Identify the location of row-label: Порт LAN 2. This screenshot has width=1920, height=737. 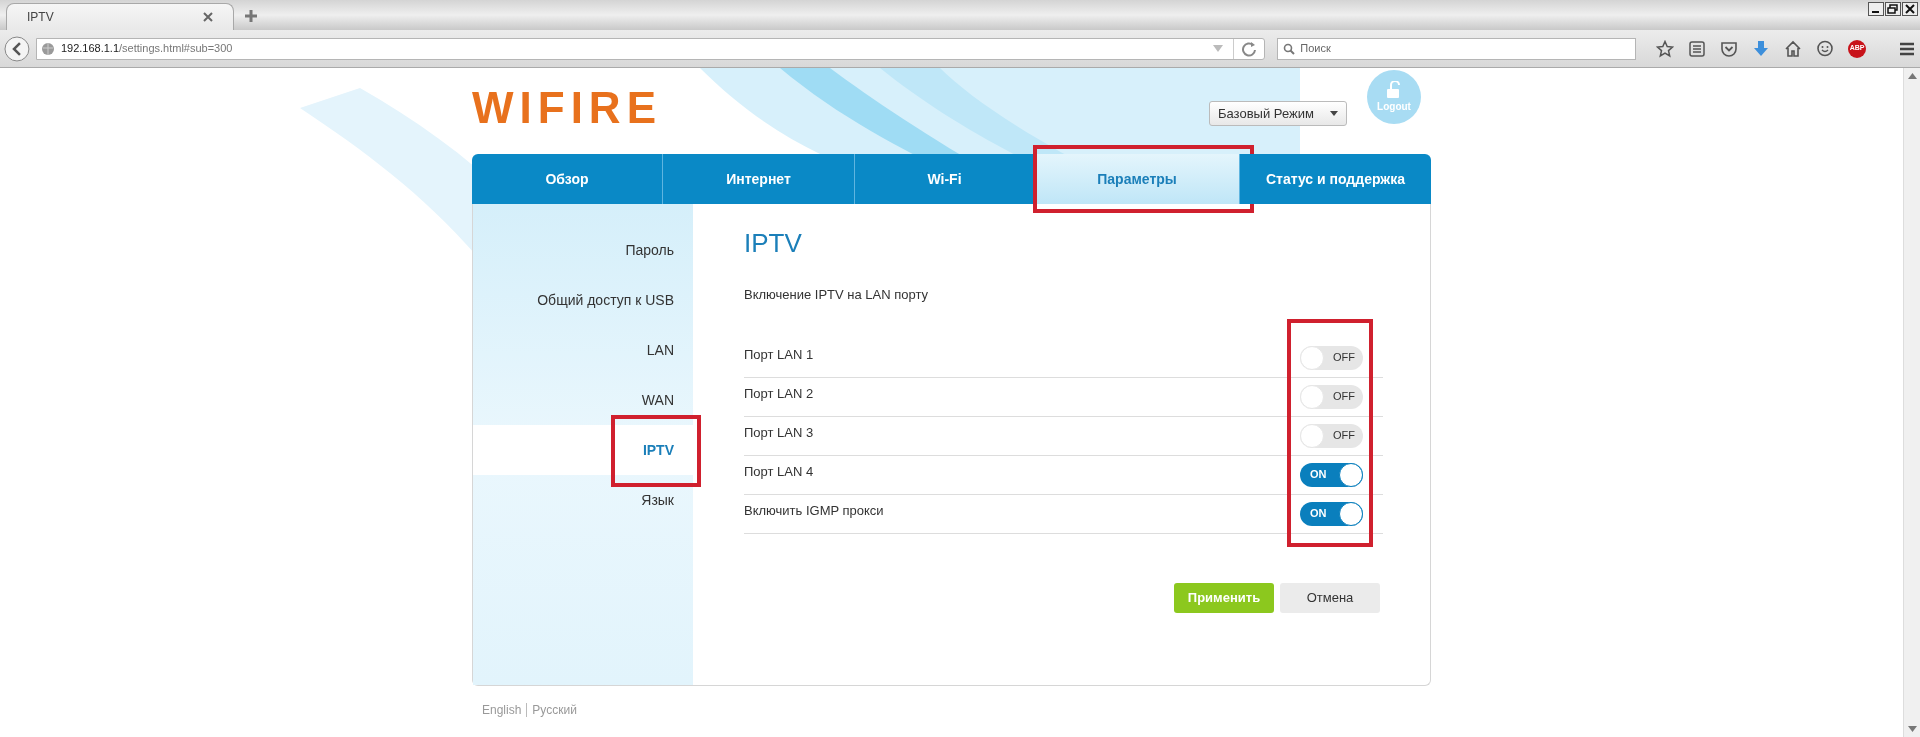
(779, 393).